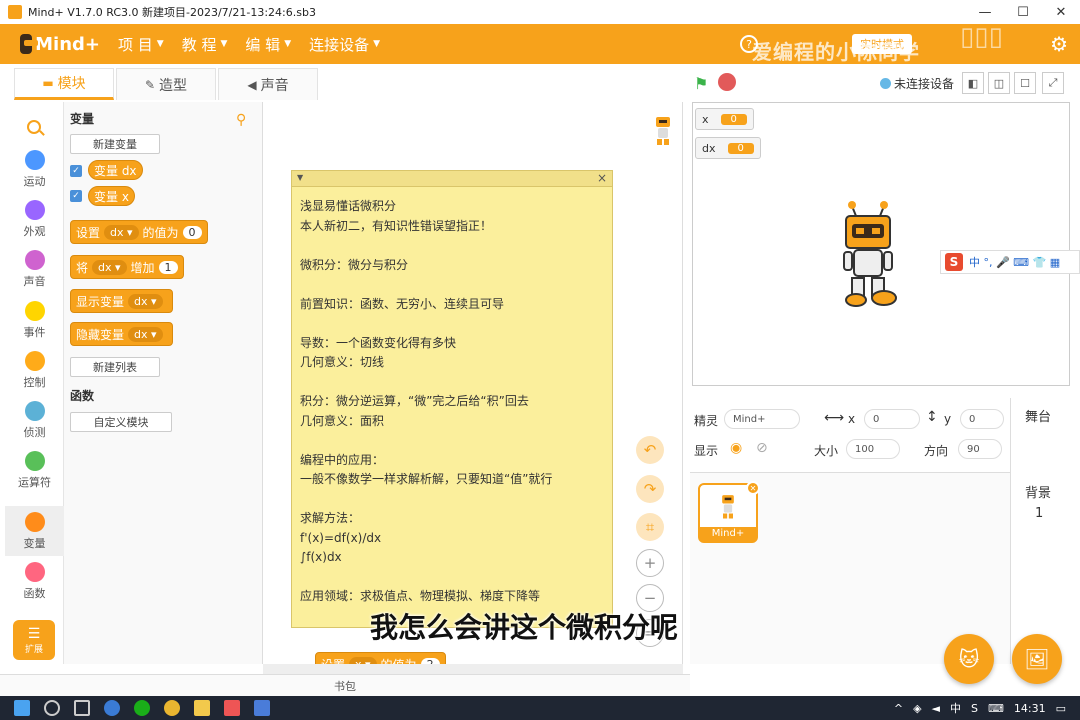  Describe the element at coordinates (168, 267) in the screenshot. I see `value-input: 1` at that location.